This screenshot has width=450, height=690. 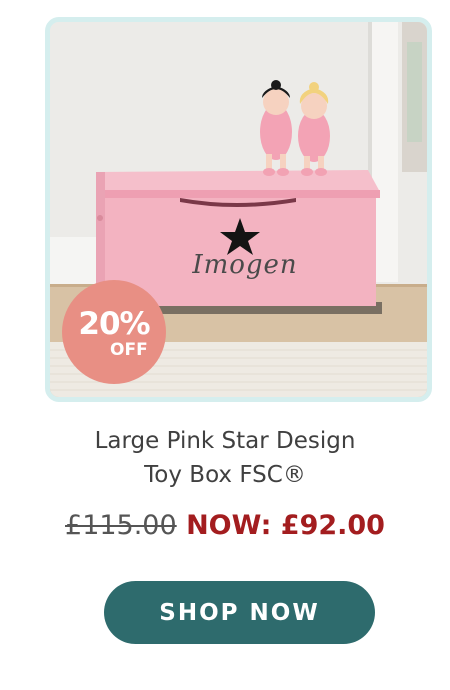 I want to click on price-row: £115.00 NOW: £92.00, so click(x=225, y=525).